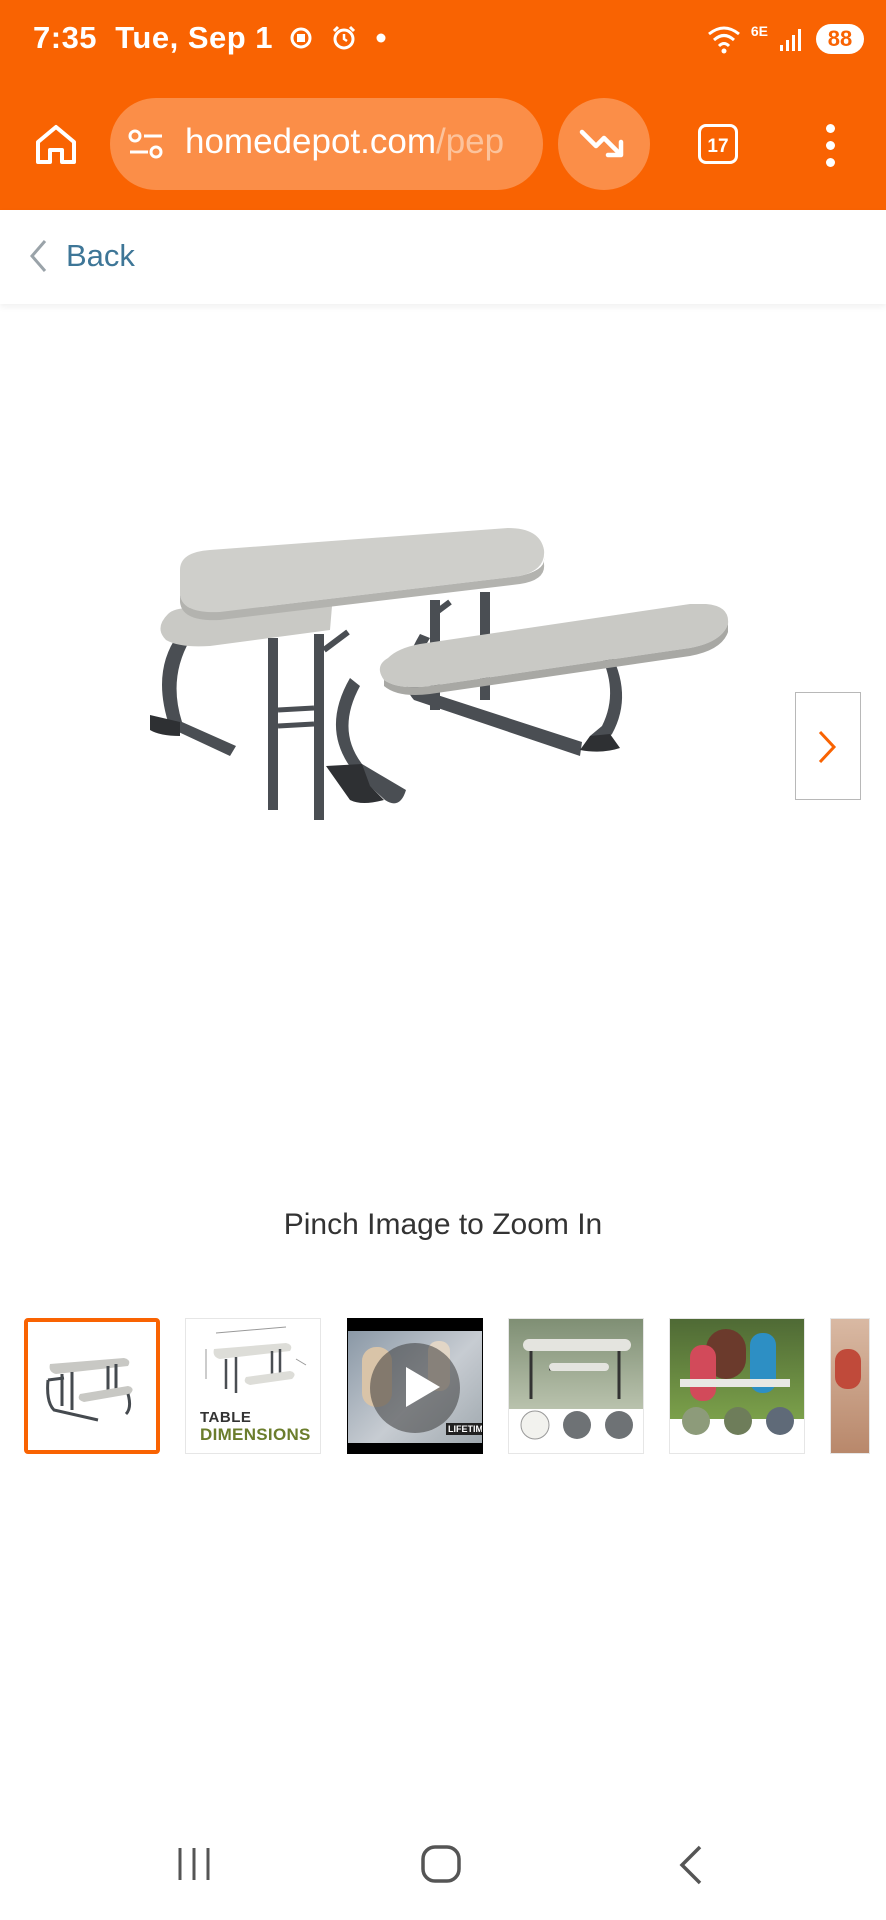 This screenshot has width=886, height=1920. What do you see at coordinates (100, 255) in the screenshot?
I see `back-label: Back` at bounding box center [100, 255].